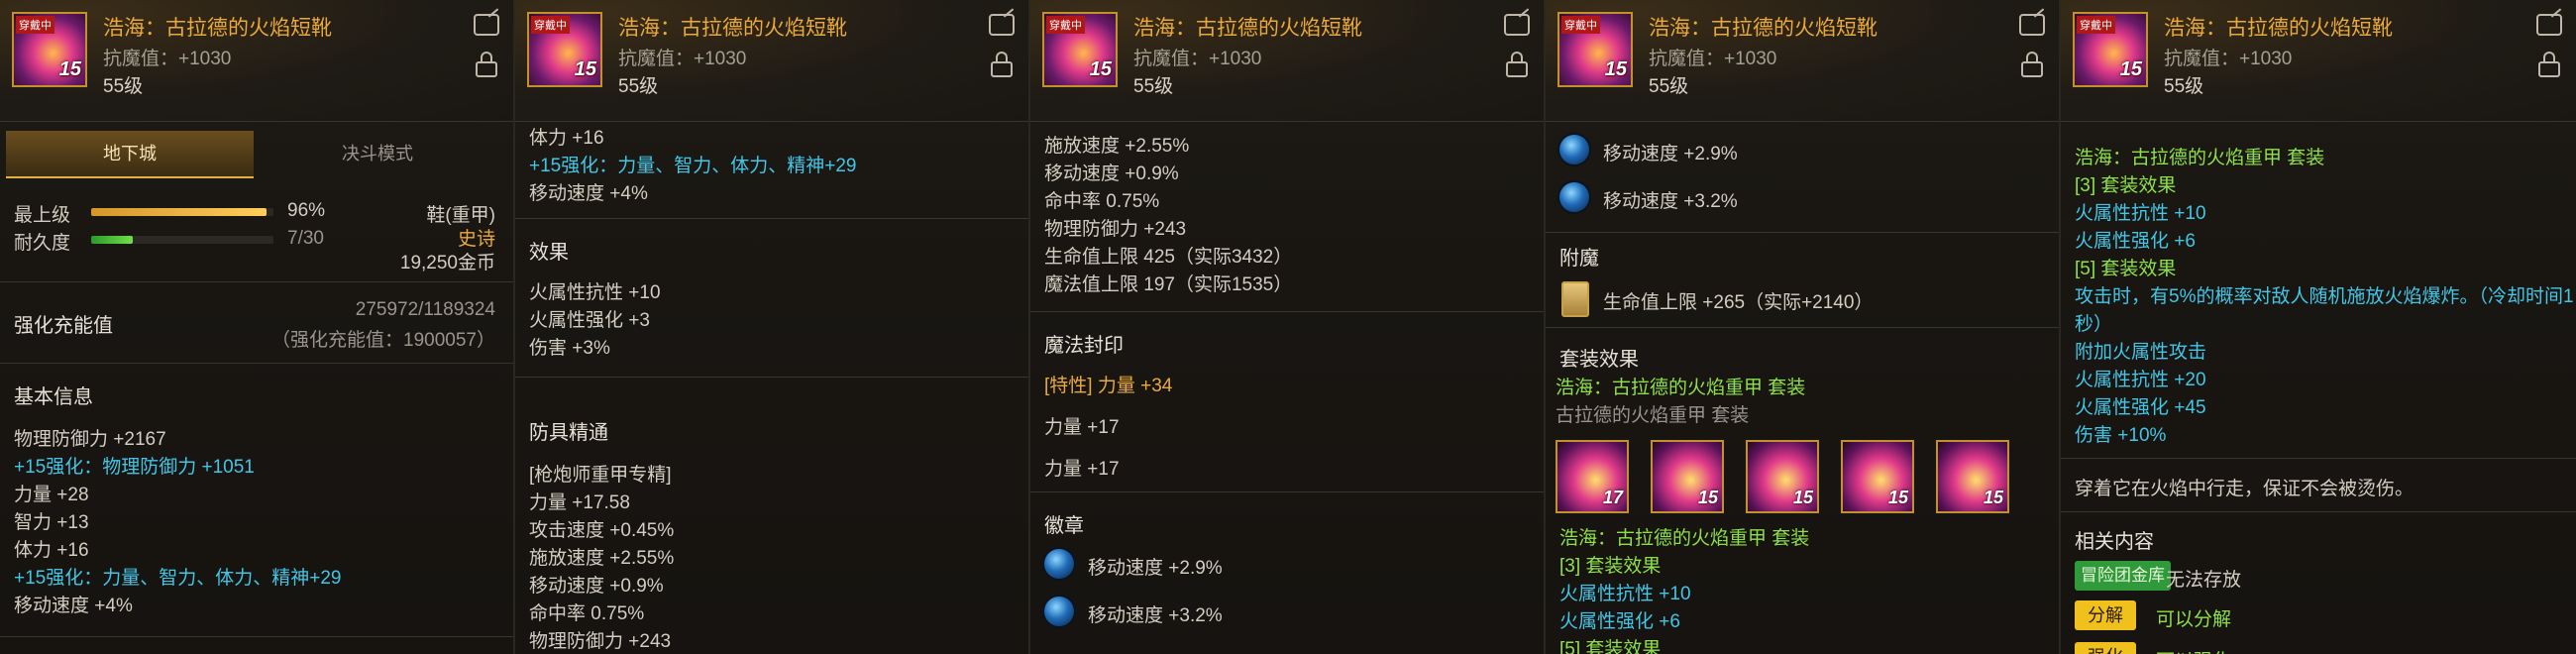 Image resolution: width=2576 pixels, height=654 pixels. Describe the element at coordinates (1084, 346) in the screenshot. I see `seal-title: 魔法封印` at that location.